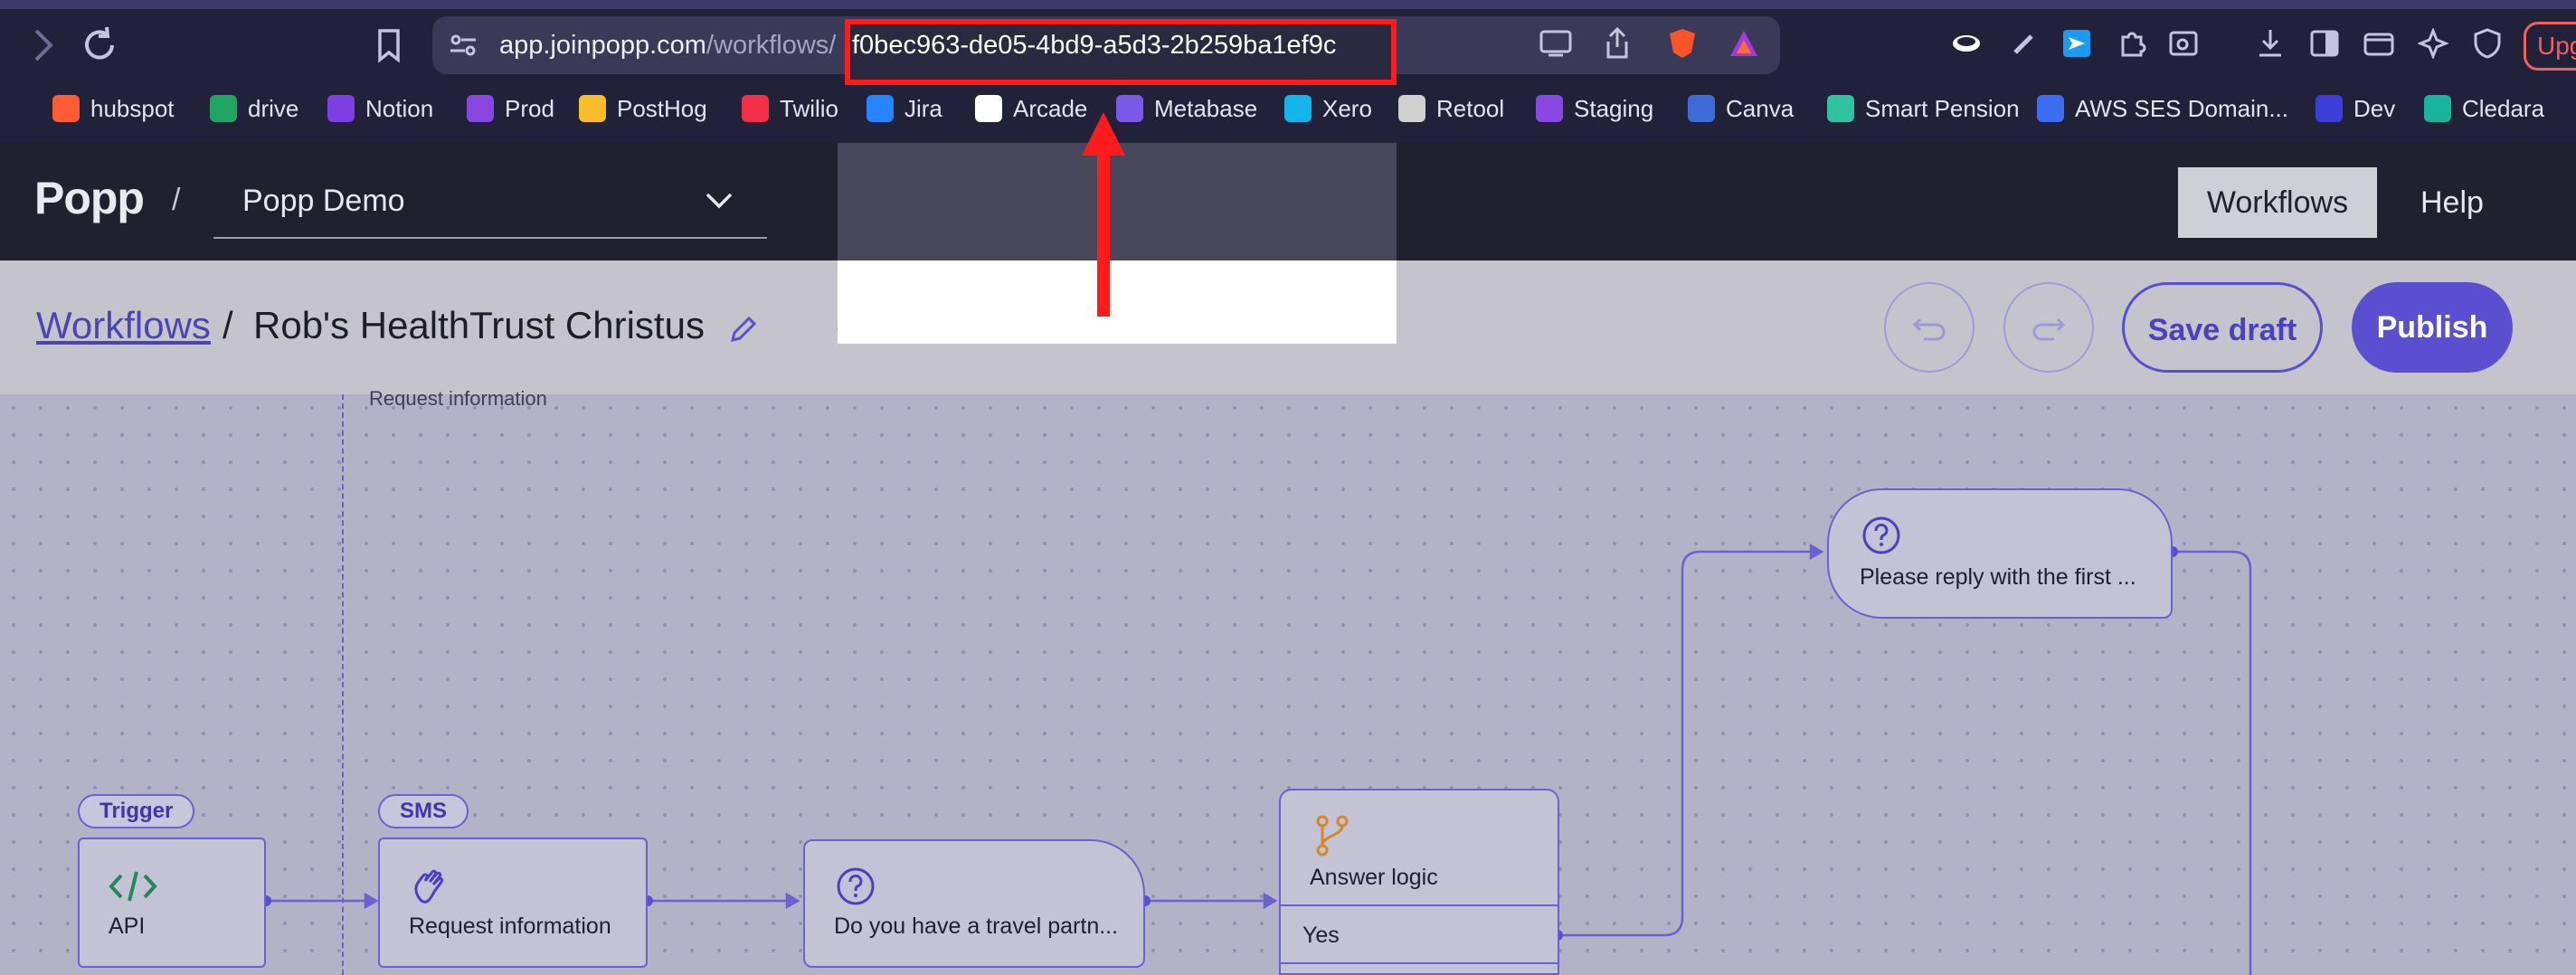 The height and width of the screenshot is (975, 2576). Describe the element at coordinates (771, 45) in the screenshot. I see `url-path: /workflows/` at that location.